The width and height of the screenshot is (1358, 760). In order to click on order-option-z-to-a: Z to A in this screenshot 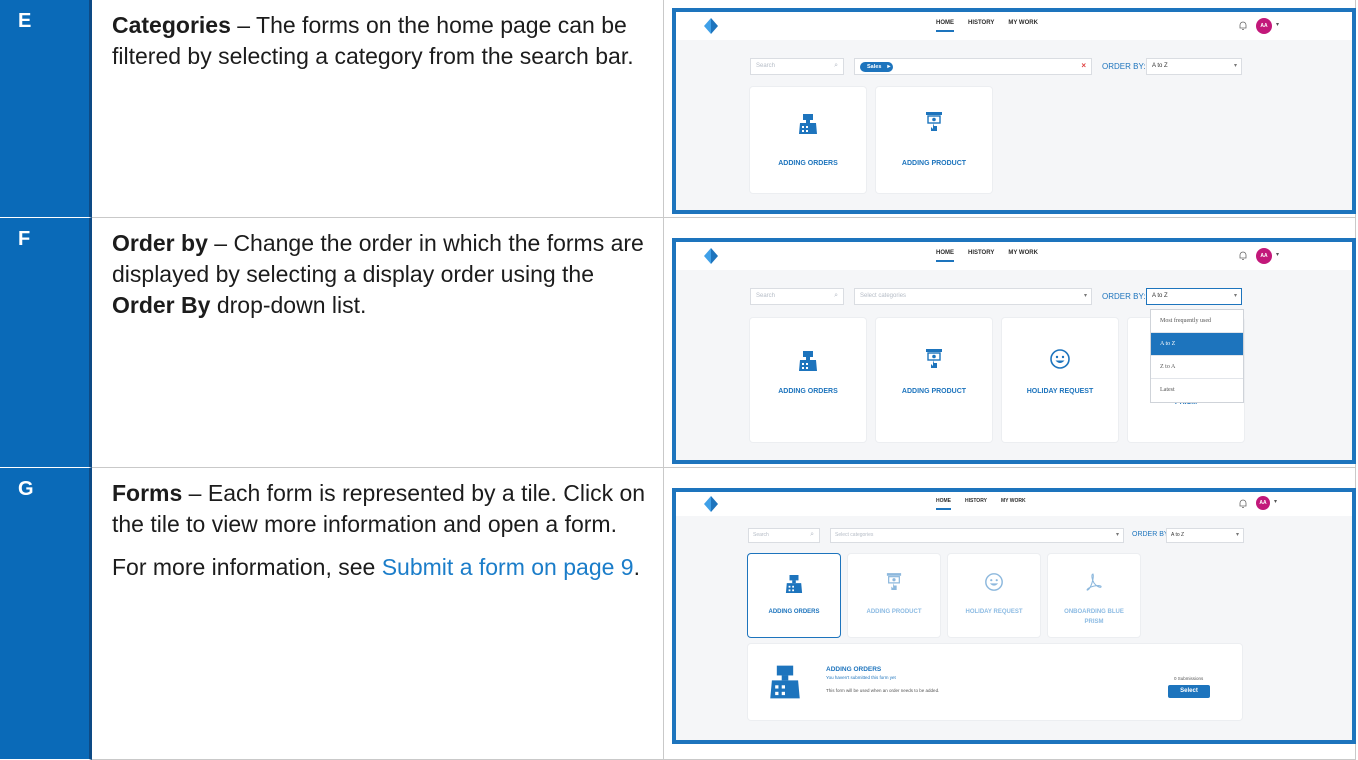, I will do `click(1197, 367)`.